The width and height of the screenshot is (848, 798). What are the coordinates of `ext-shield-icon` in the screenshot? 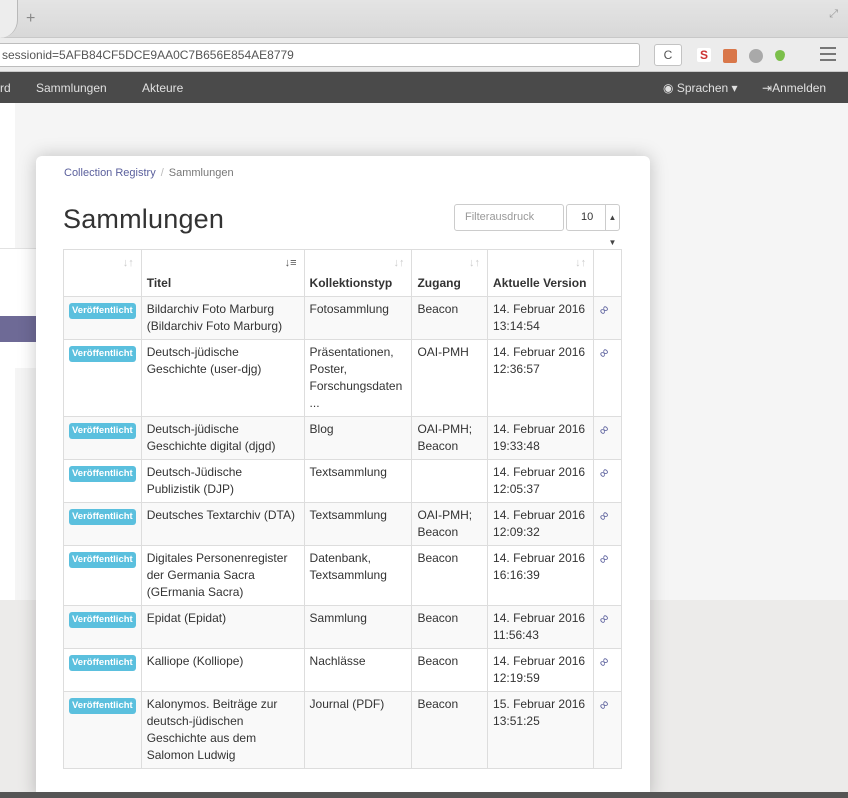 It's located at (780, 55).